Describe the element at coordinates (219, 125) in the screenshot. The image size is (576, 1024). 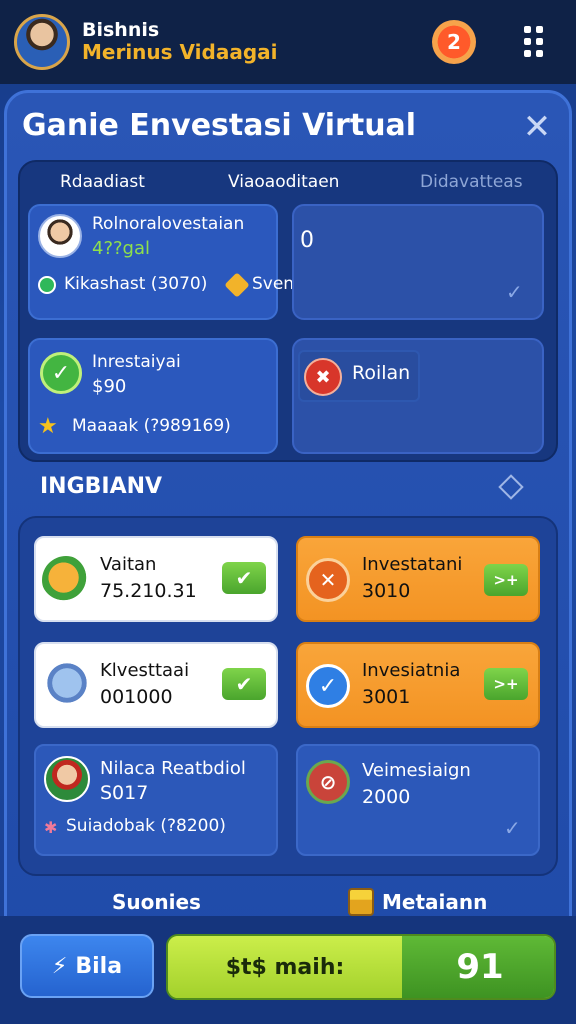
I see `dialog-title: Ganie Envestasi Virtual` at that location.